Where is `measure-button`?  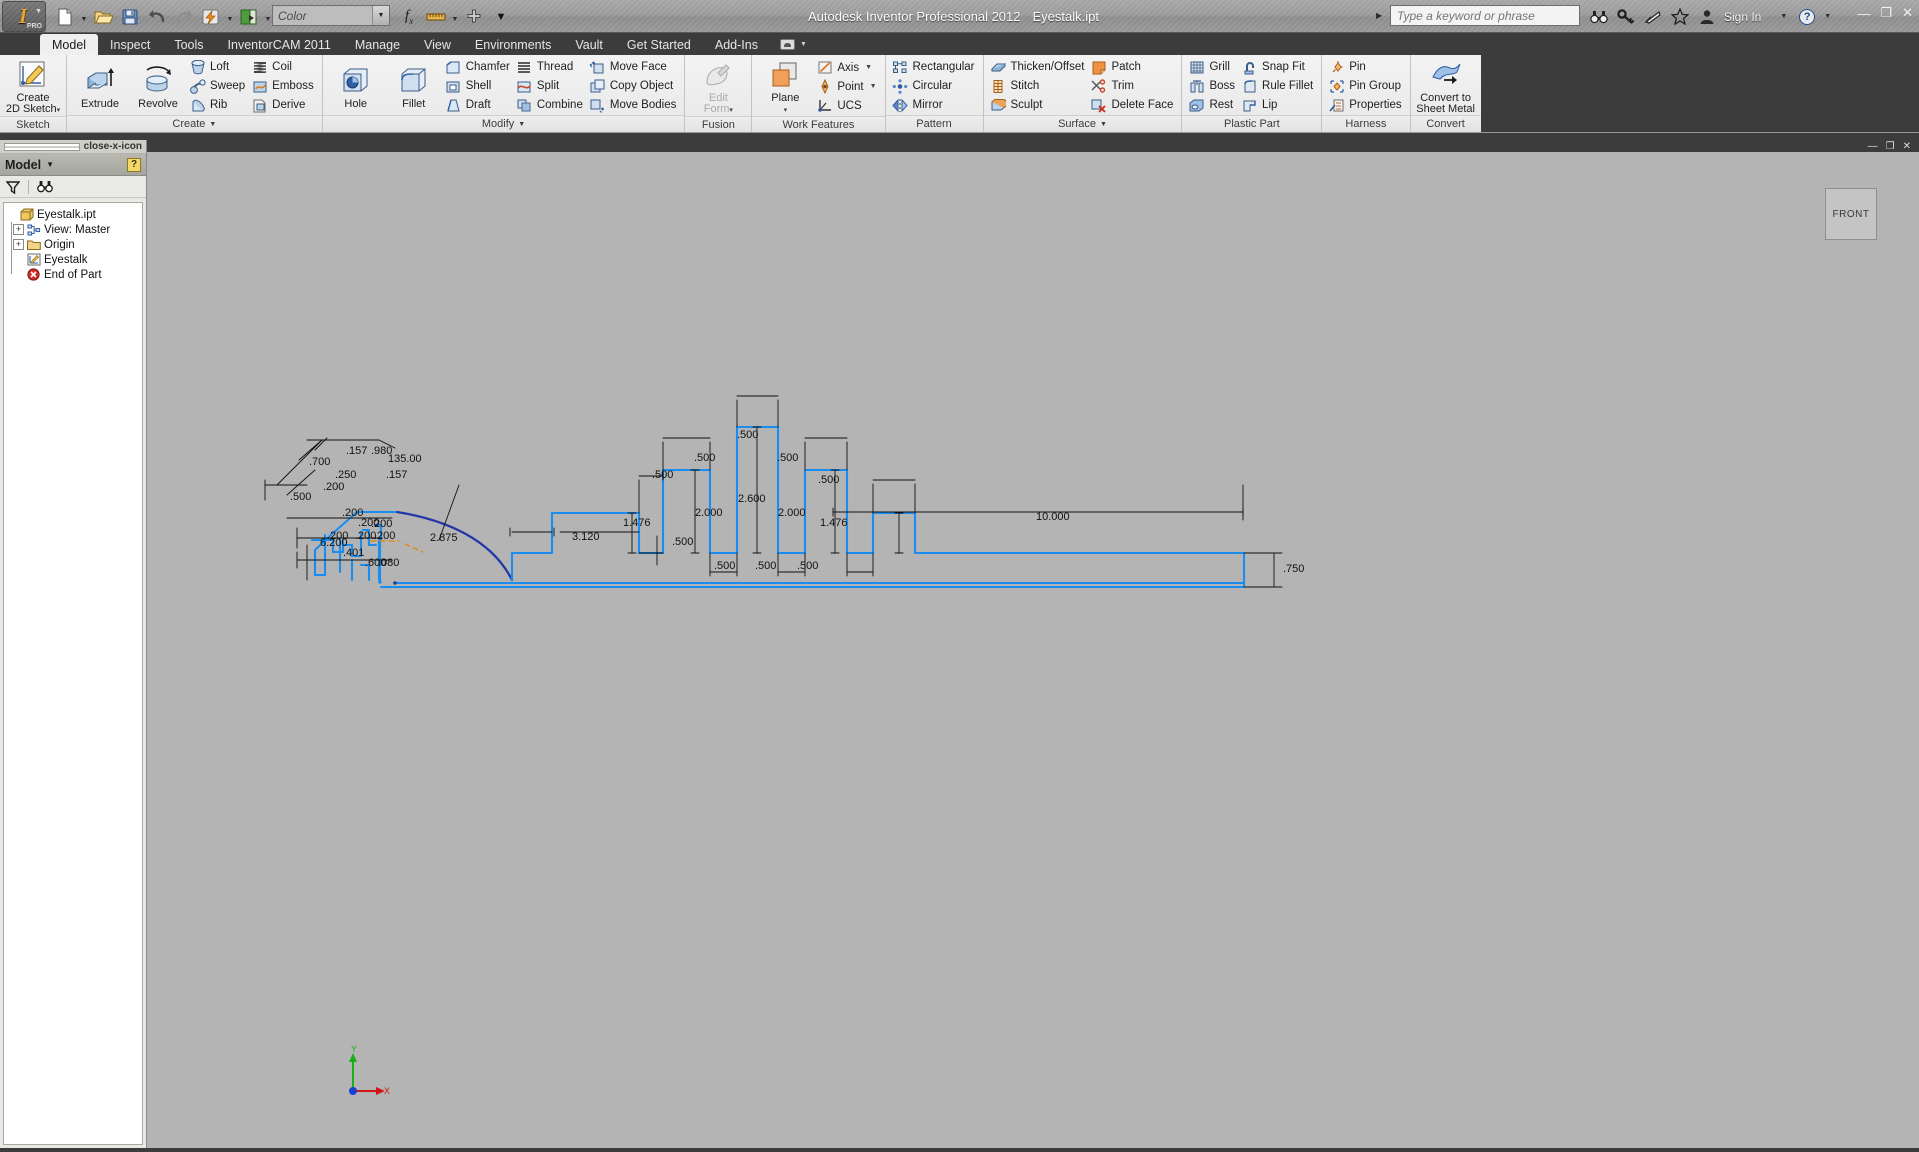
measure-button is located at coordinates (436, 17).